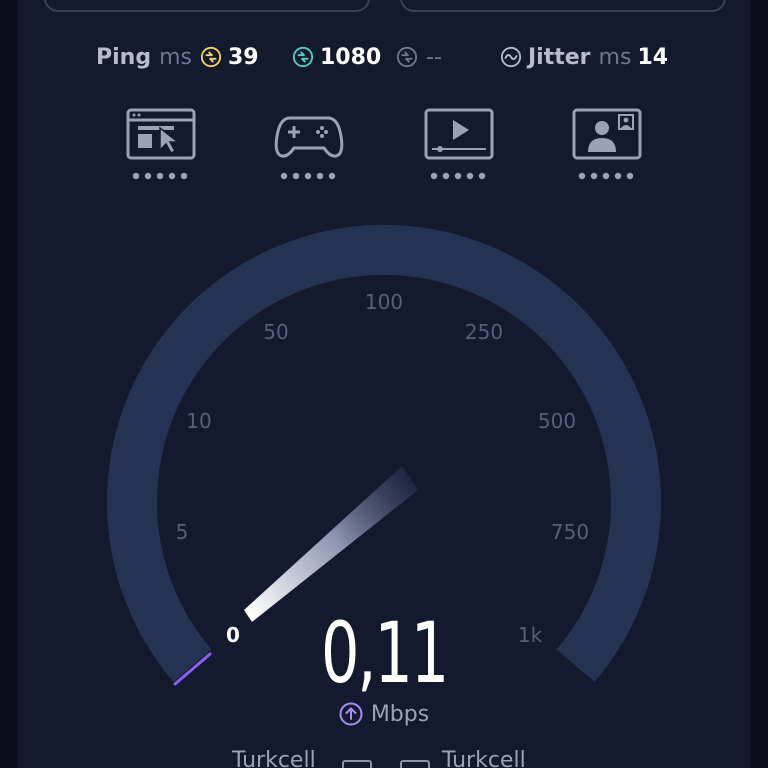 This screenshot has height=768, width=768. I want to click on gauge-needle, so click(331, 544).